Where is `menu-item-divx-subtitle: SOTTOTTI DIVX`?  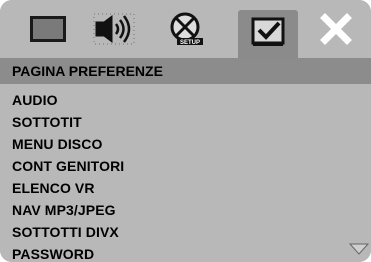
menu-item-divx-subtitle: SOTTOTTI DIVX is located at coordinates (65, 232).